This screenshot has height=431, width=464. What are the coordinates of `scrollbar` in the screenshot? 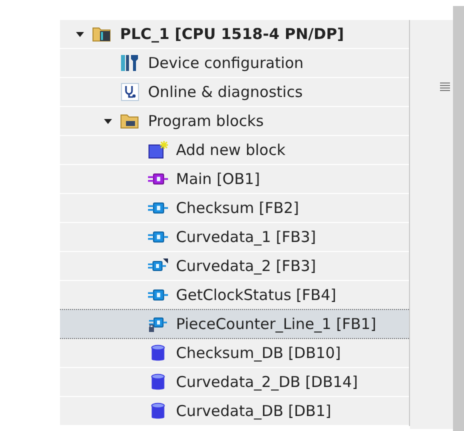 It's located at (458, 218).